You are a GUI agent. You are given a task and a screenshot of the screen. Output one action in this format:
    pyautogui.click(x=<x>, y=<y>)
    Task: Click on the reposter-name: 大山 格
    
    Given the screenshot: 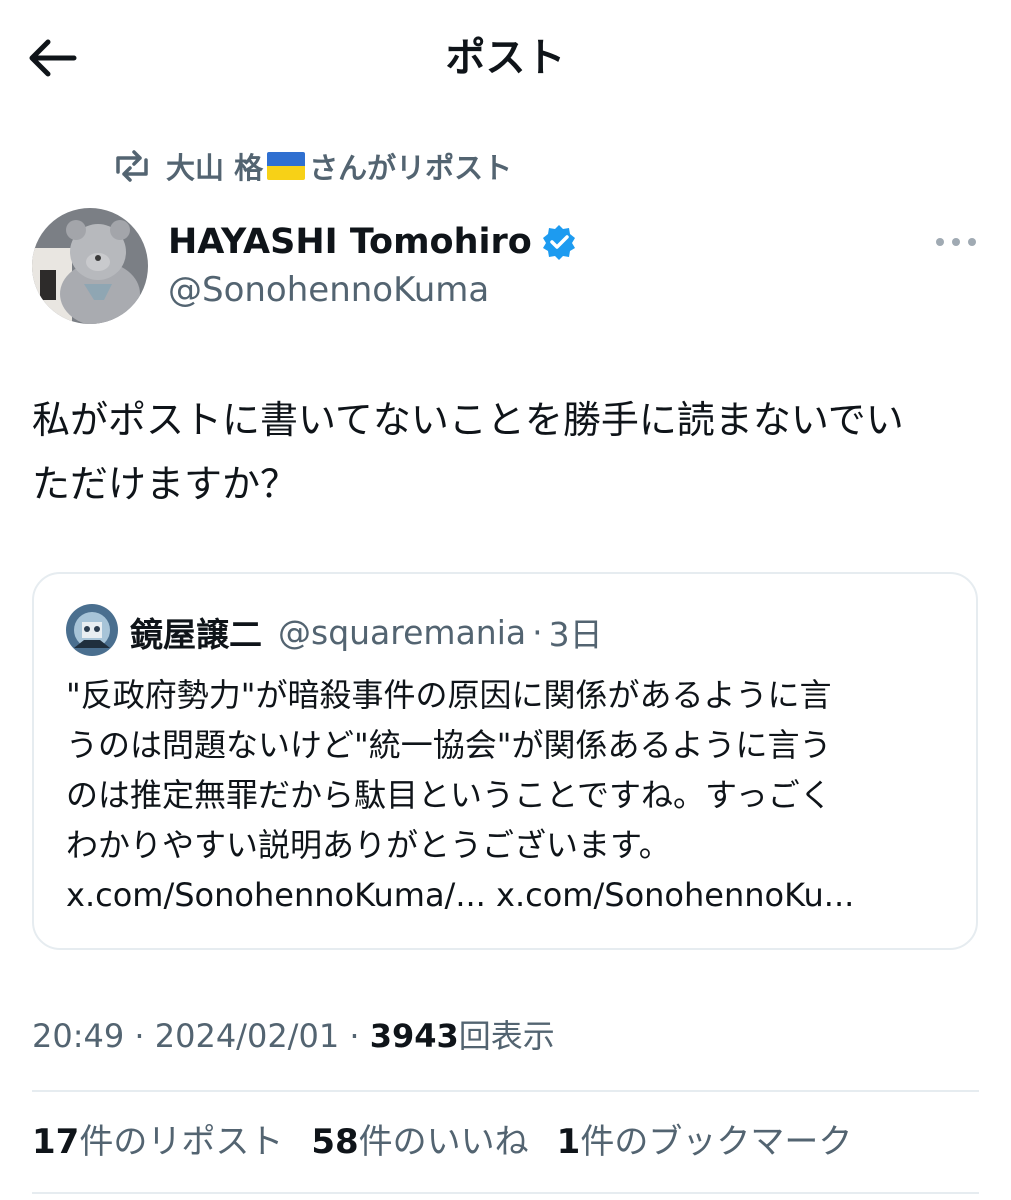 What is the action you would take?
    pyautogui.click(x=215, y=168)
    